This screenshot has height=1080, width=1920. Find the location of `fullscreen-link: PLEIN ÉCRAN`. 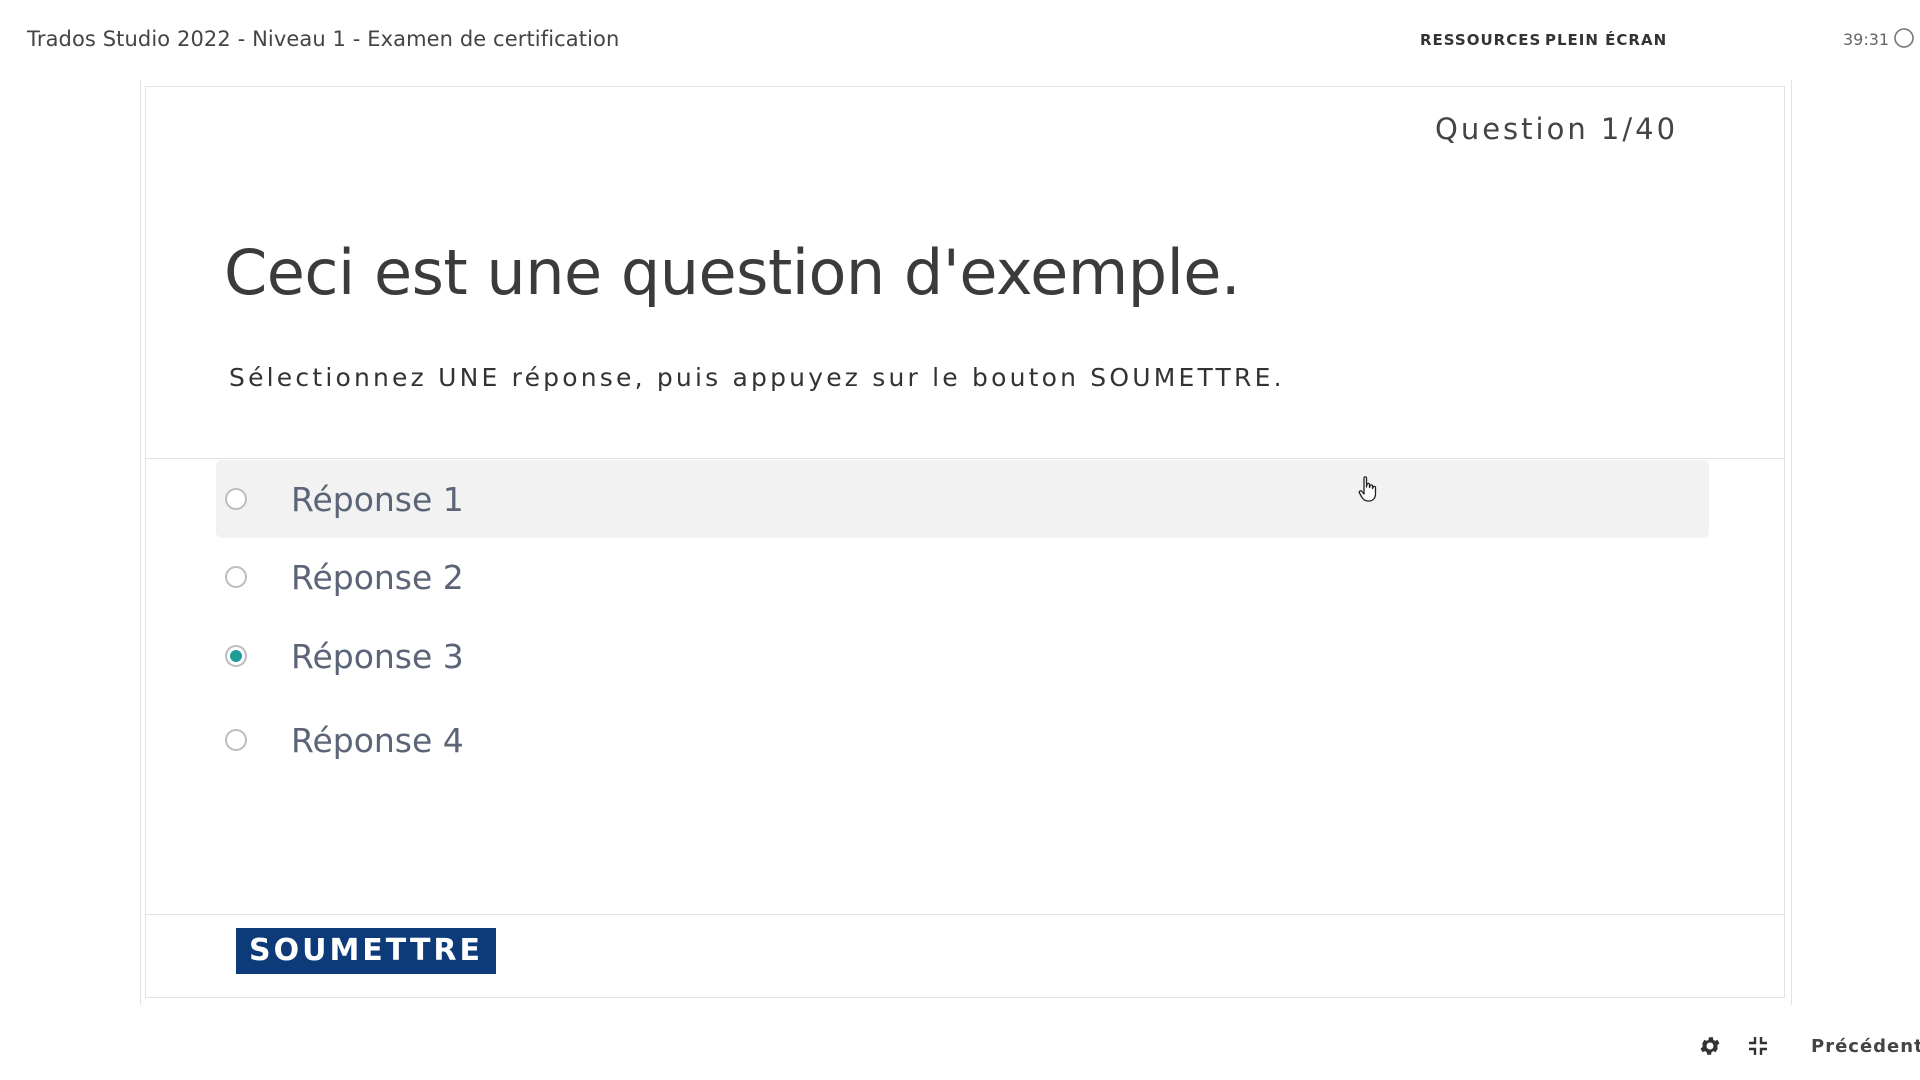

fullscreen-link: PLEIN ÉCRAN is located at coordinates (1606, 40).